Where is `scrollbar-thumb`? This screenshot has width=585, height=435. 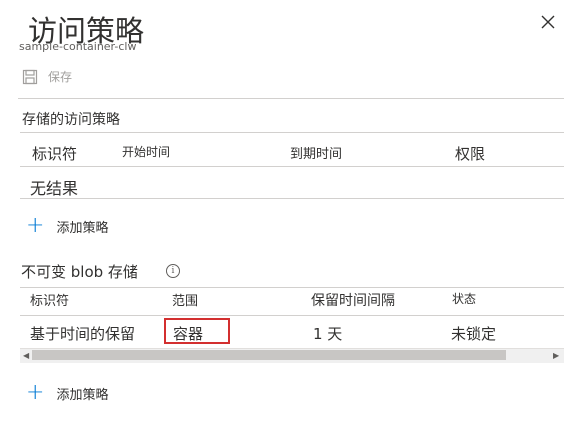 scrollbar-thumb is located at coordinates (269, 355).